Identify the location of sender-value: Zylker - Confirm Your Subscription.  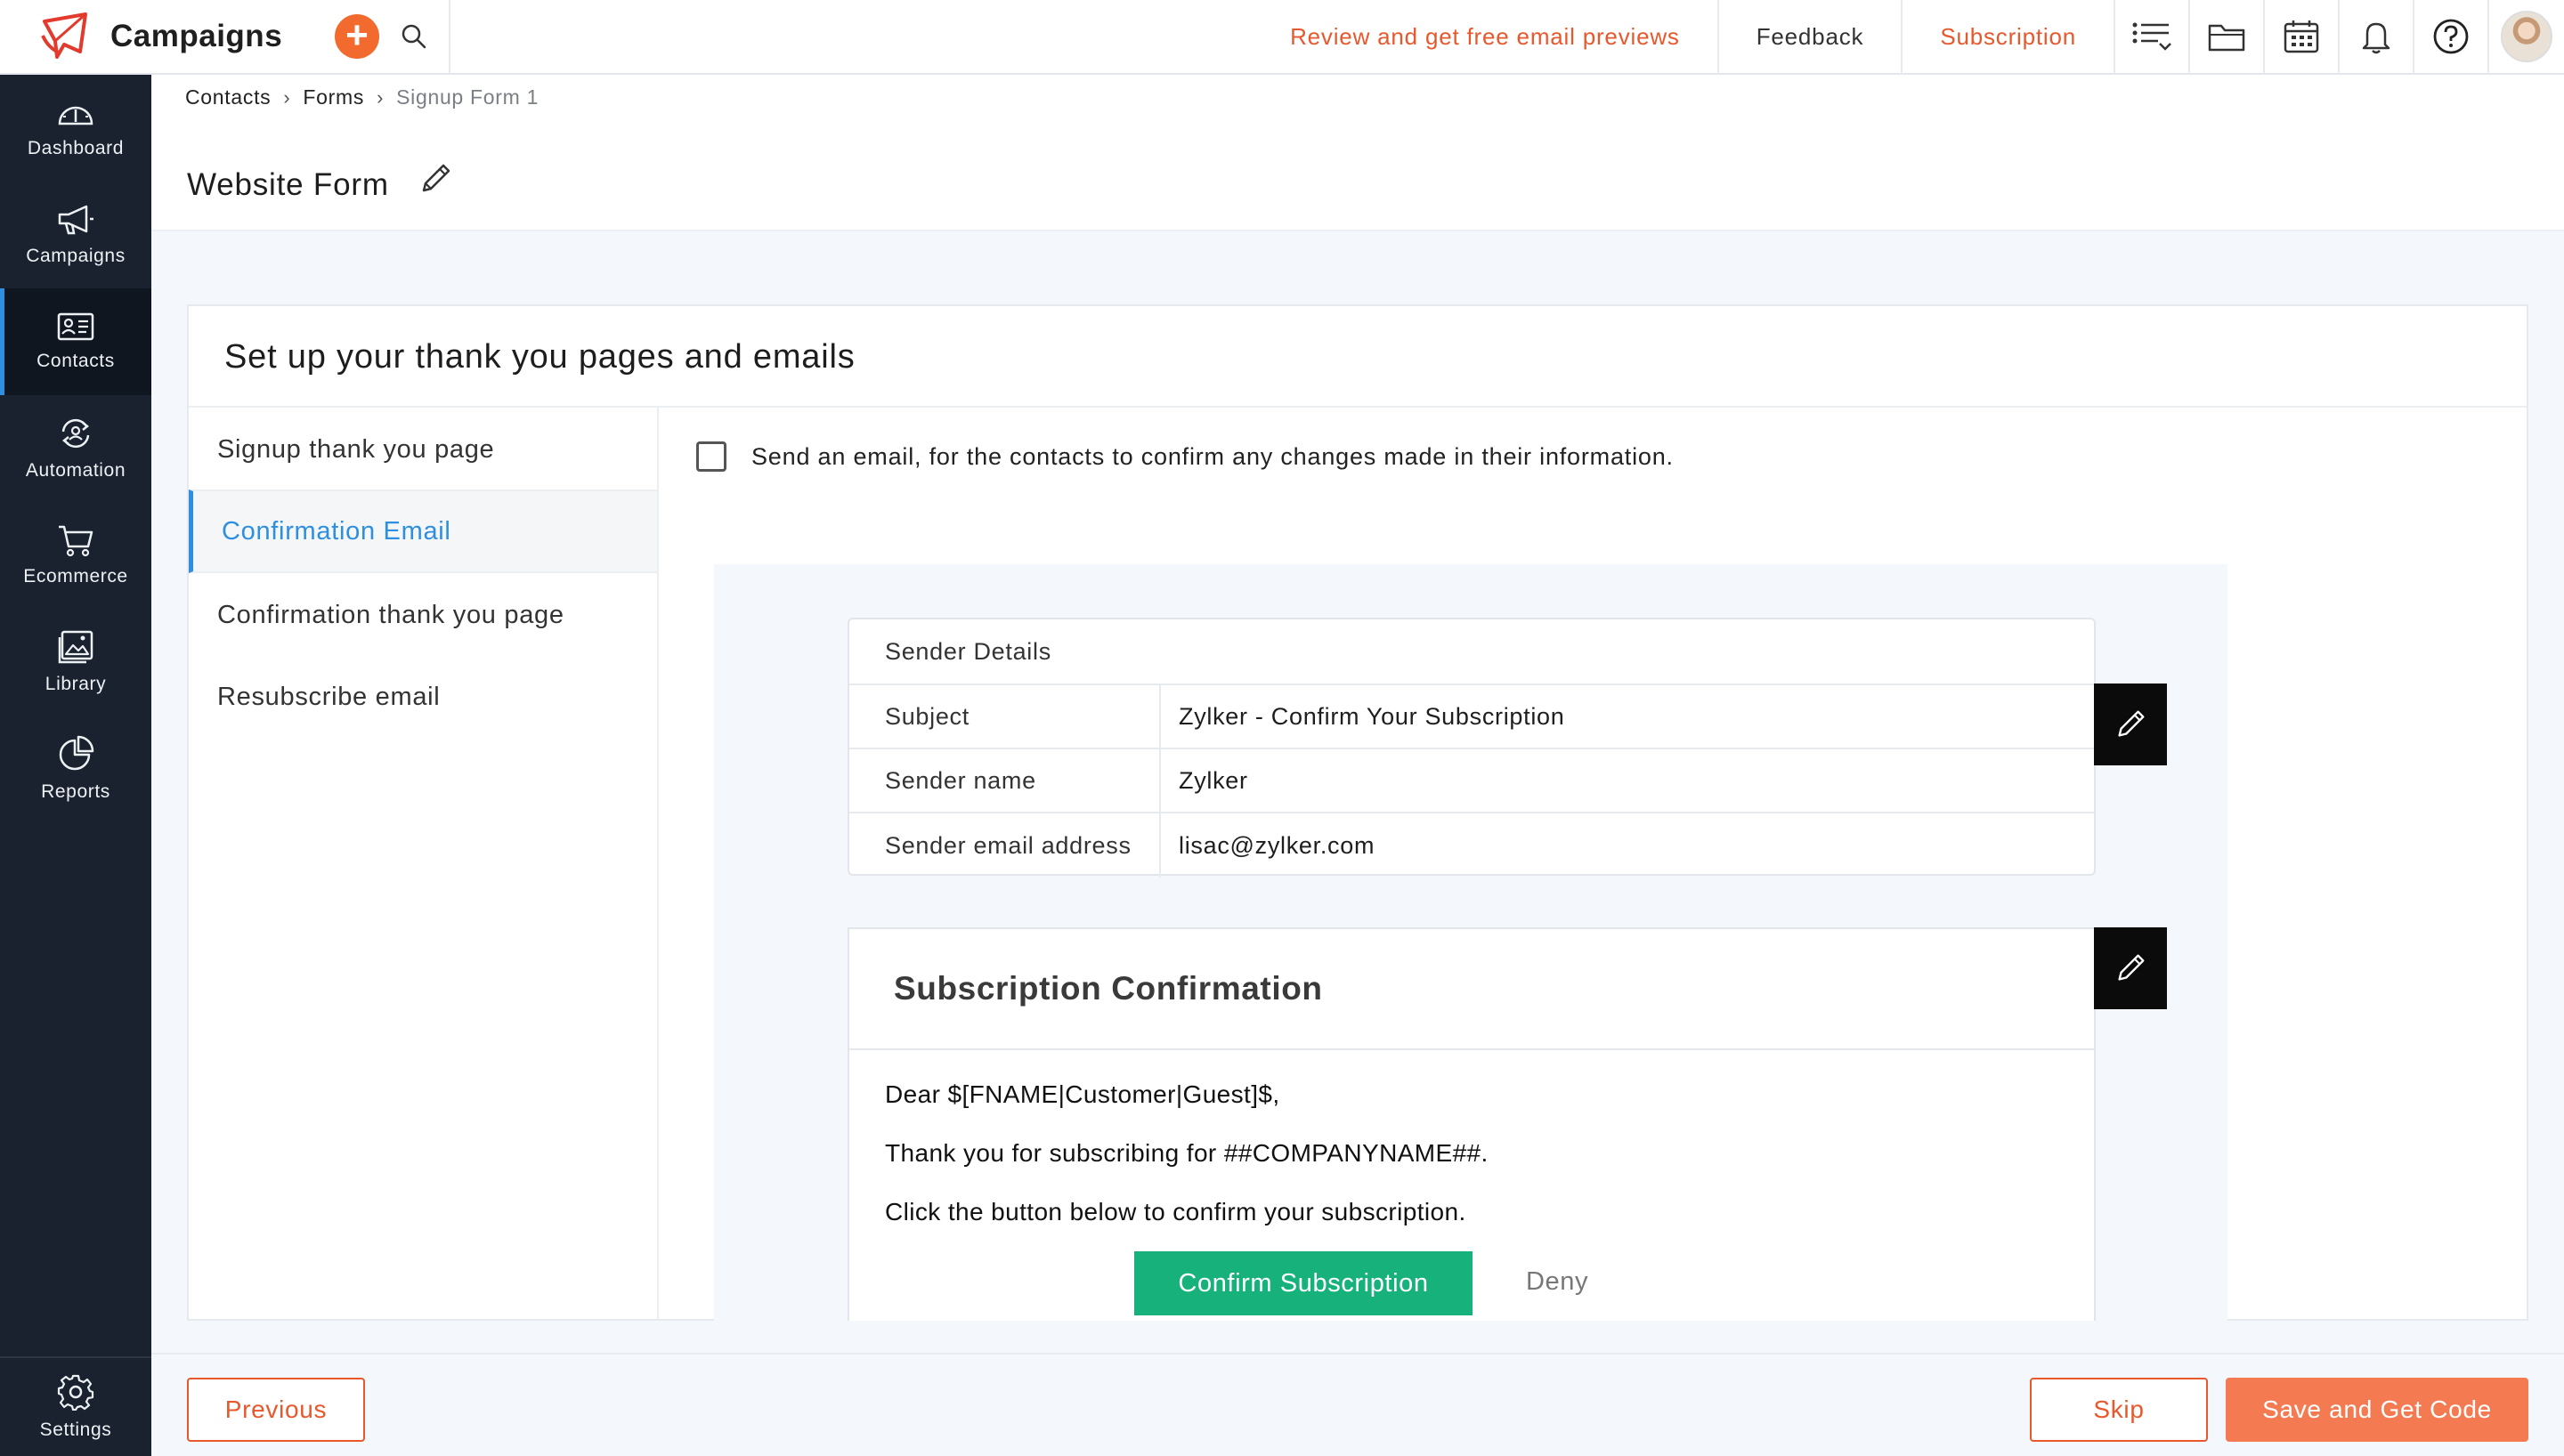
(1372, 716).